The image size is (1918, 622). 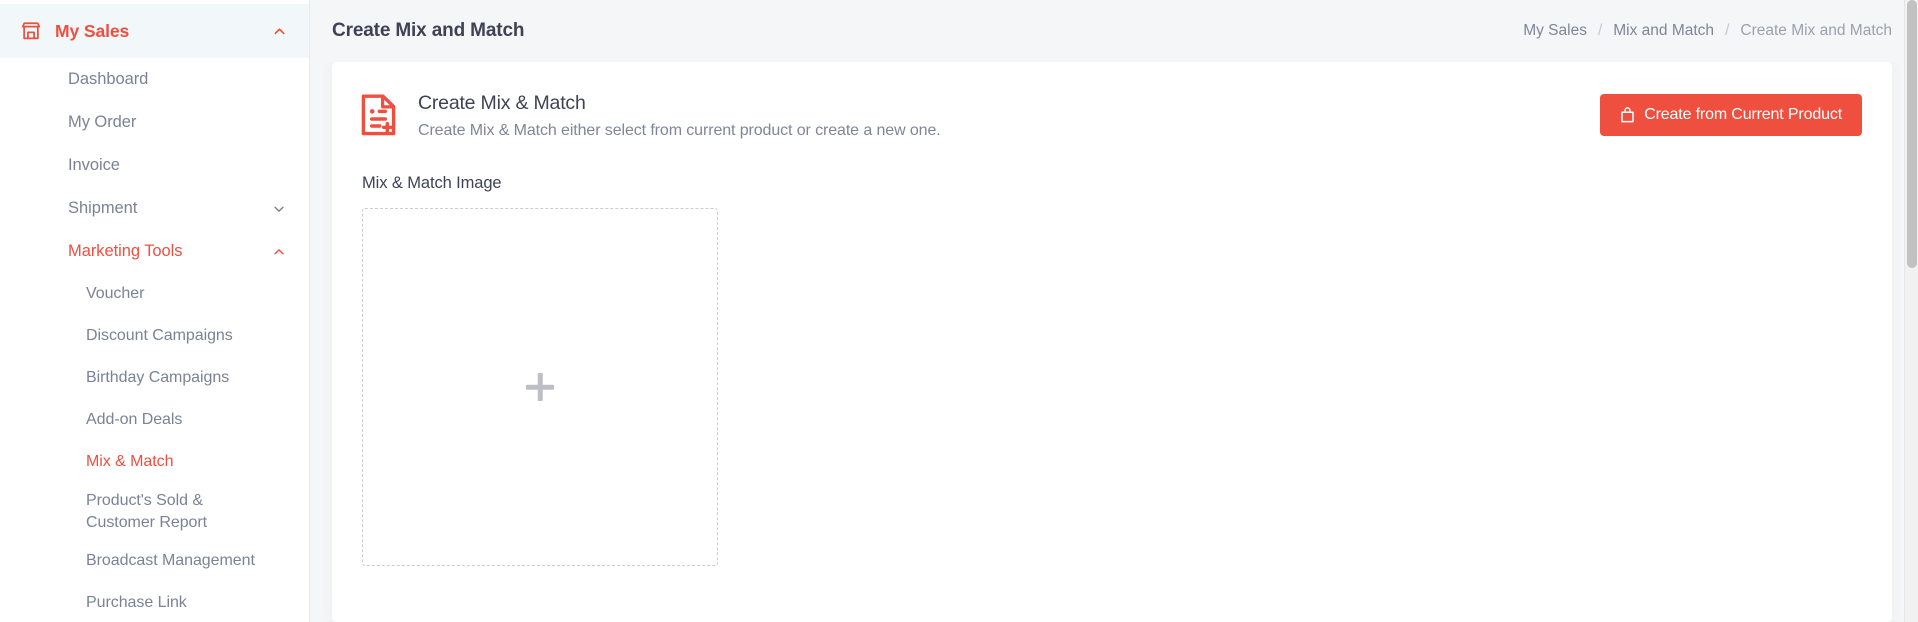 I want to click on sidebar-item-label: Dashboard, so click(x=108, y=79).